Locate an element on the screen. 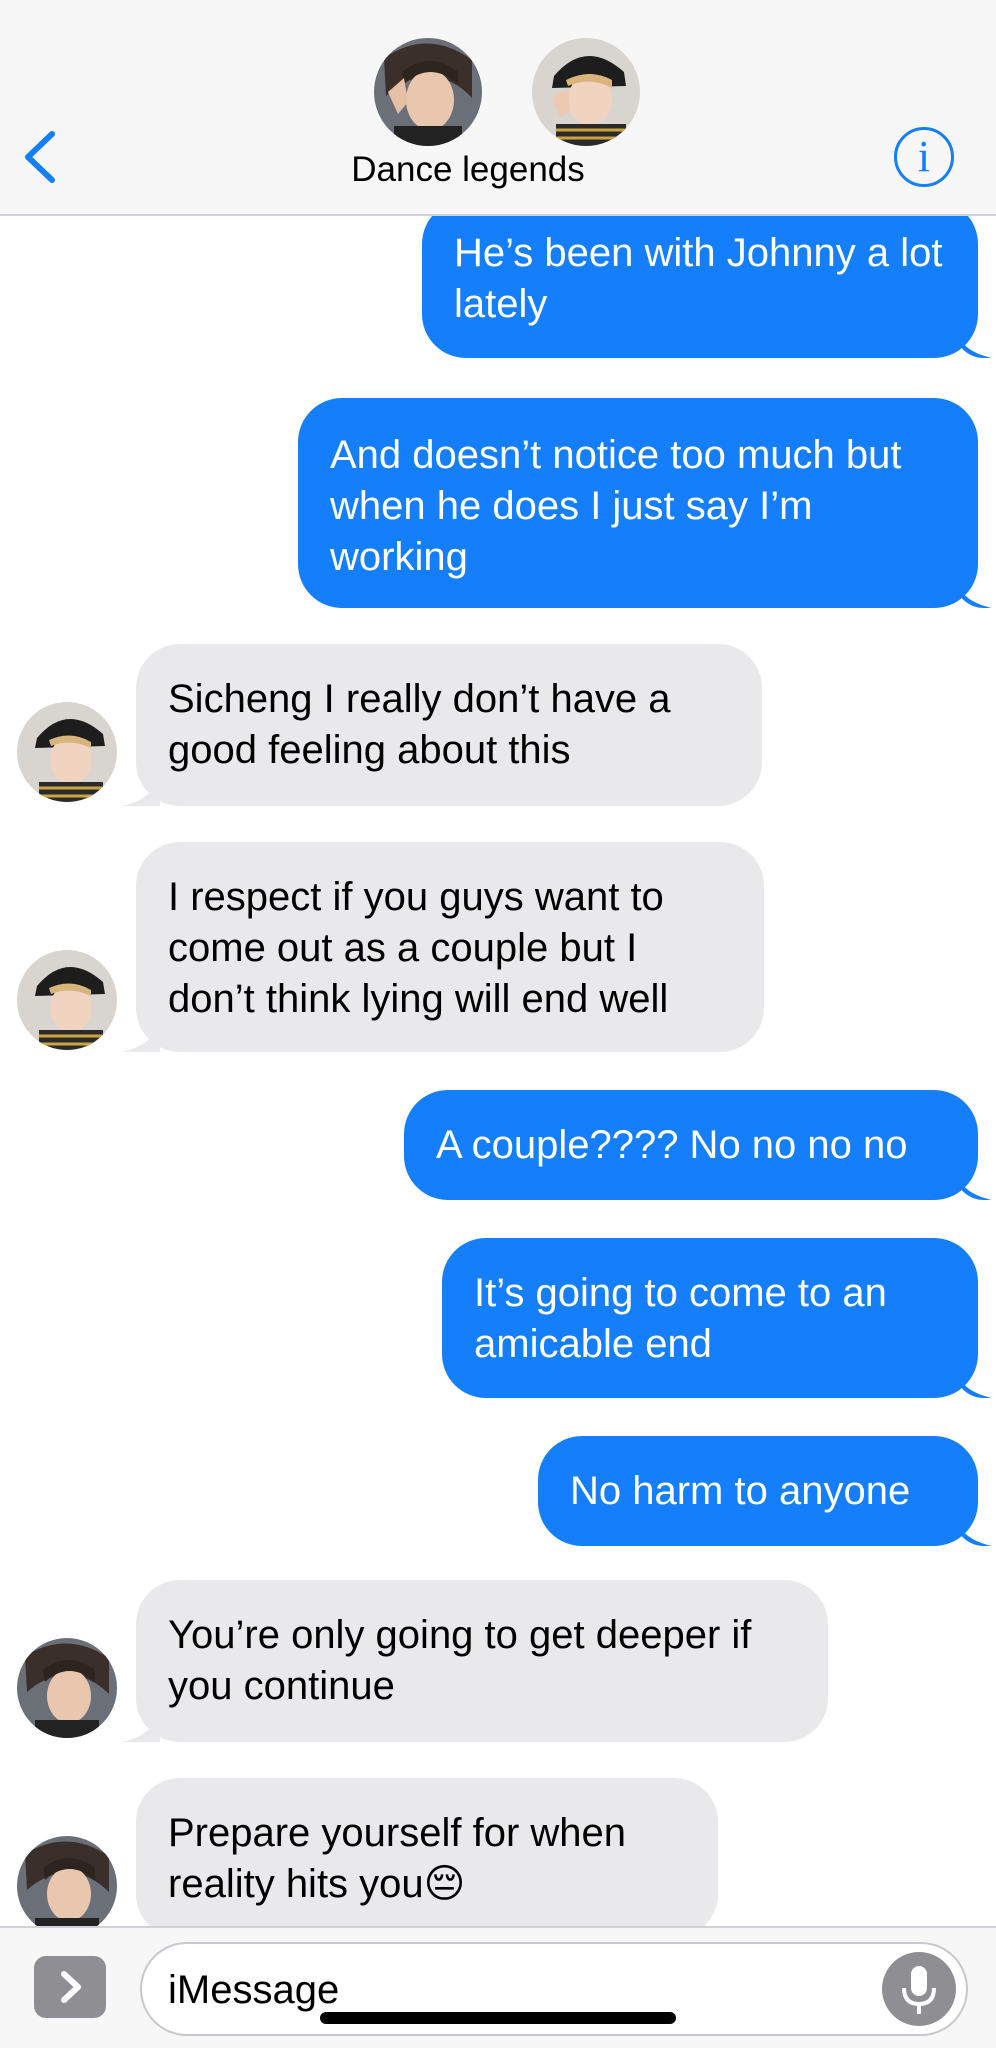  message-text: No harm to anyone is located at coordinates (740, 1491).